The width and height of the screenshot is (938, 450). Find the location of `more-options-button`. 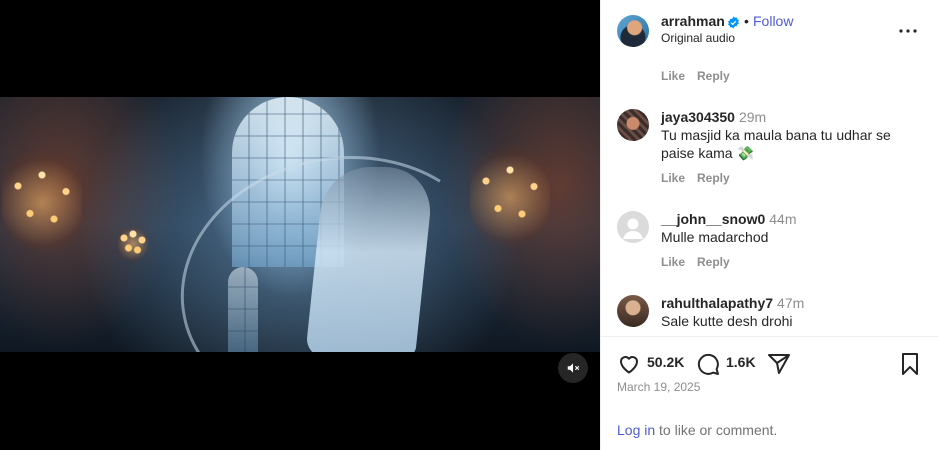

more-options-button is located at coordinates (908, 31).